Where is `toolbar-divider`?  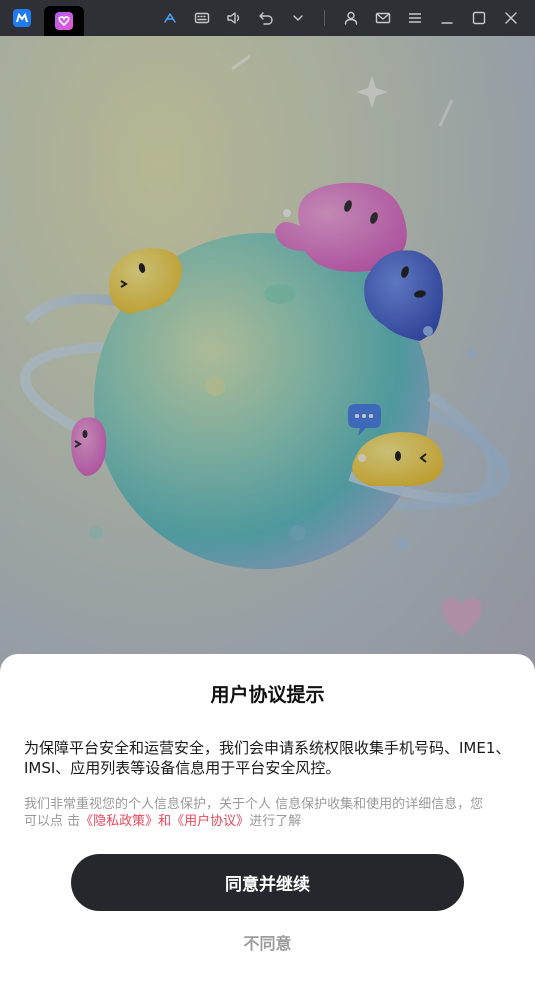 toolbar-divider is located at coordinates (324, 18).